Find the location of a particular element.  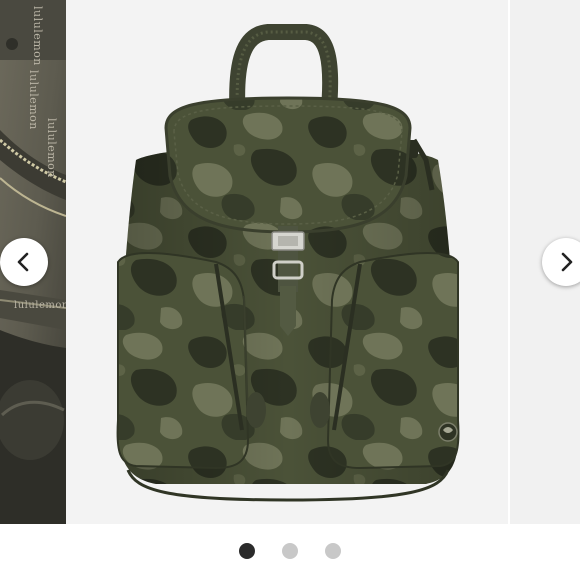

chevron-left-icon is located at coordinates (23, 262).